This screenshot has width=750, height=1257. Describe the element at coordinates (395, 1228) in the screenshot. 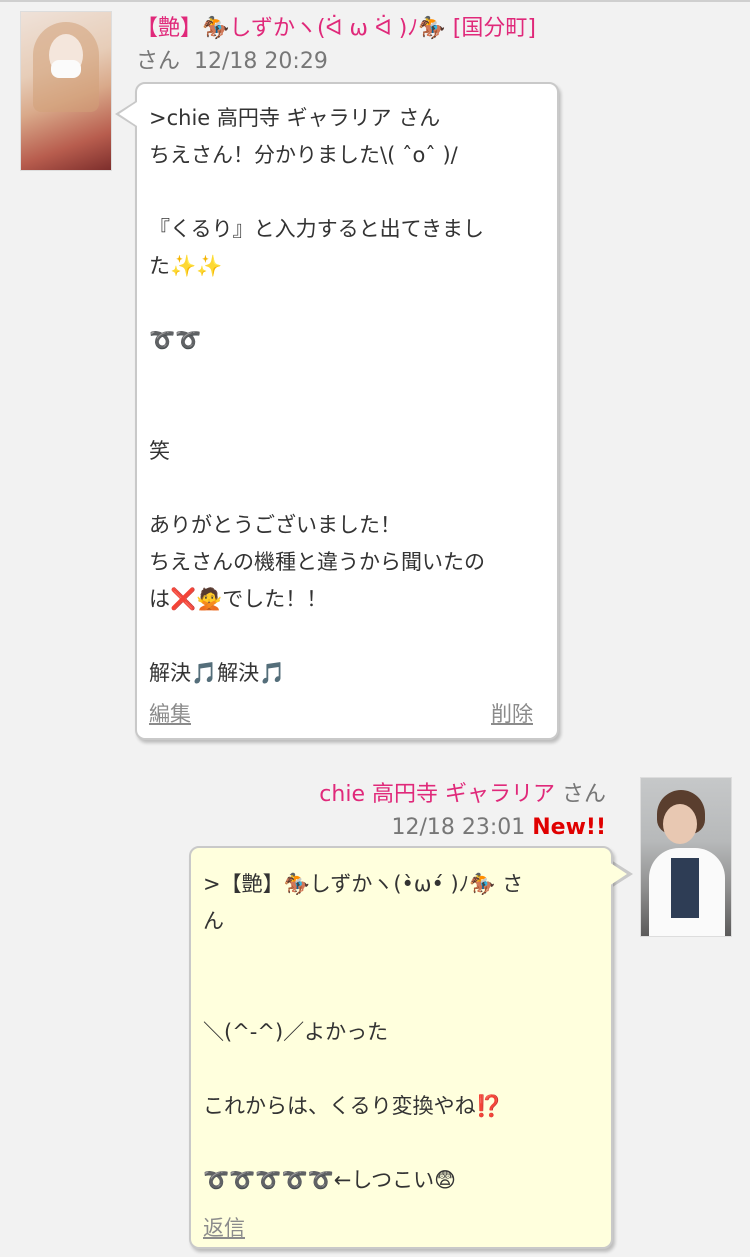

I see `message-actions: 返信` at that location.